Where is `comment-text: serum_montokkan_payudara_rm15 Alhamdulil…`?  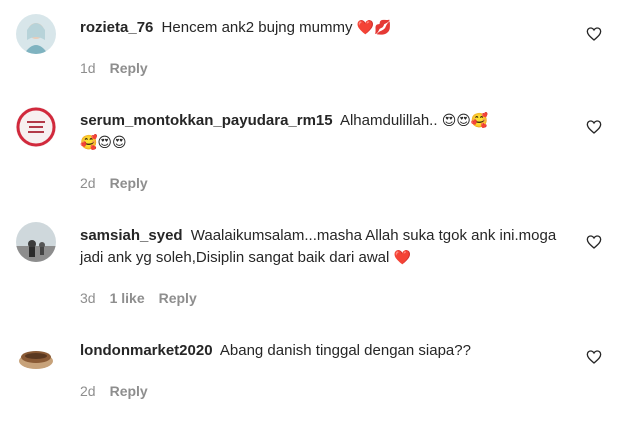
comment-text: serum_montokkan_payudara_rm15 Alhamdulil… is located at coordinates (320, 132).